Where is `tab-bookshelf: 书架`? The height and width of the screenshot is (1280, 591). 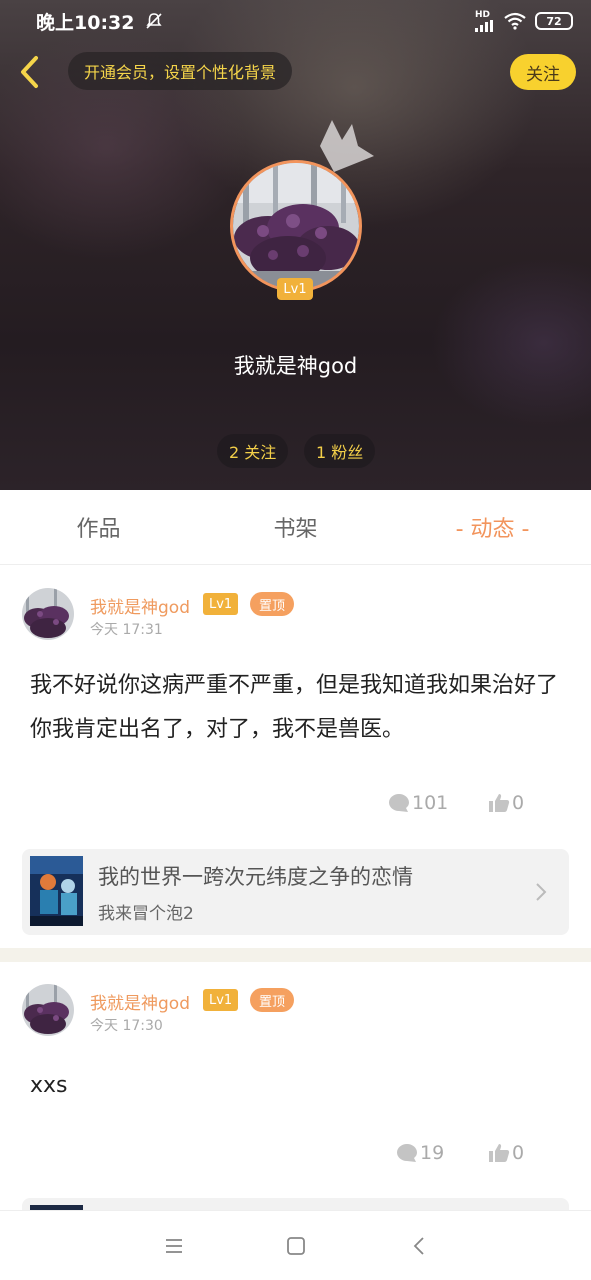
tab-bookshelf: 书架 is located at coordinates (295, 527).